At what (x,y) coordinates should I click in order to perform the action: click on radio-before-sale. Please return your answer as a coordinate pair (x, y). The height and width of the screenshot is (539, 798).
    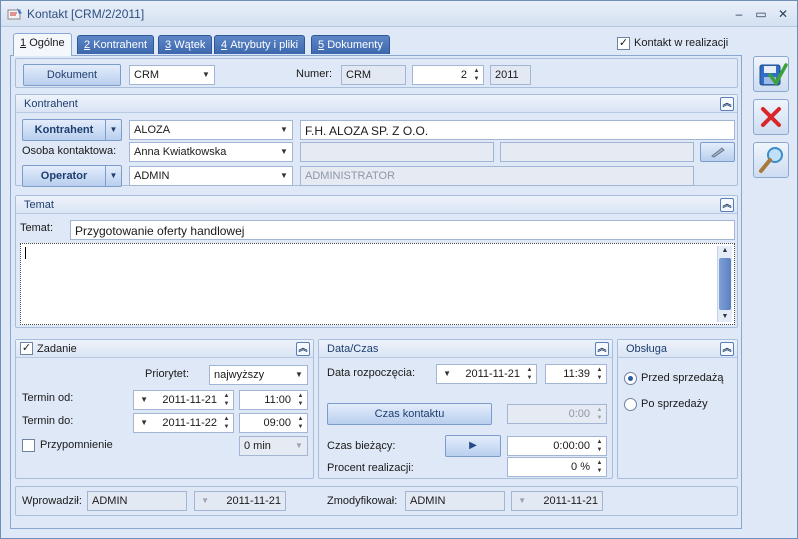
    Looking at the image, I should click on (630, 378).